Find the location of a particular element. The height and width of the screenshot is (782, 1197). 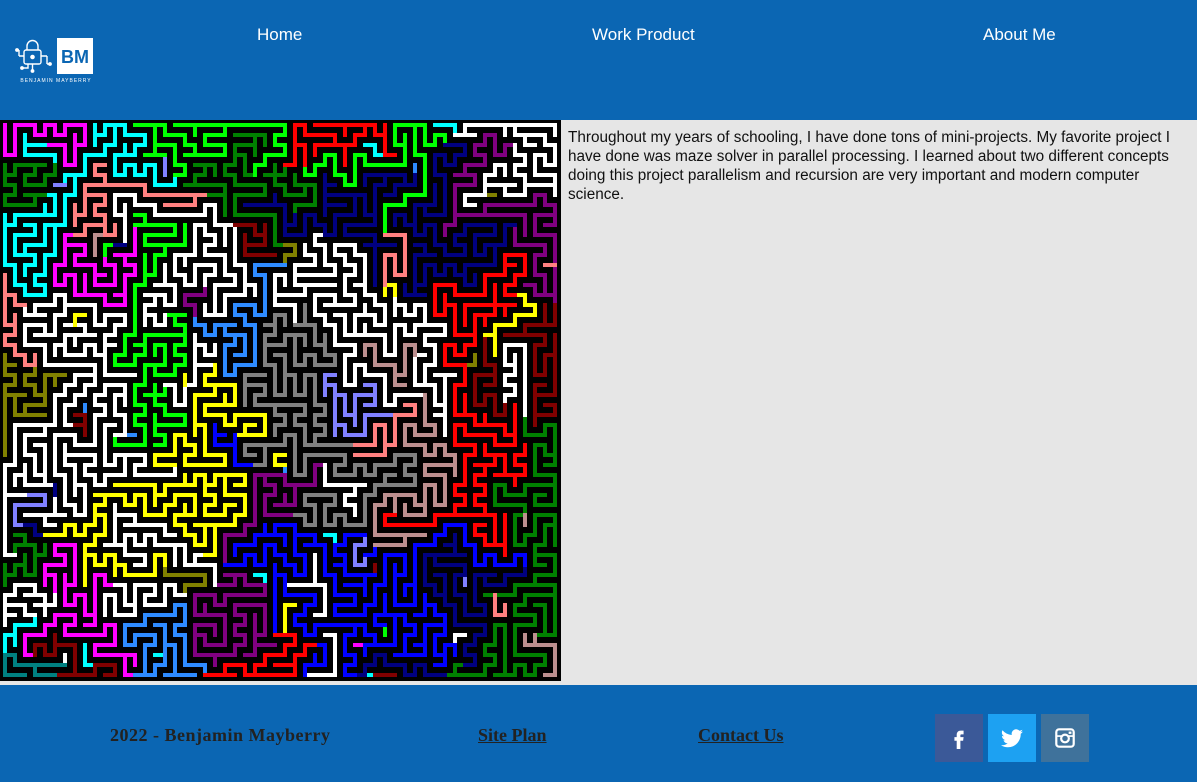

instagram-icon is located at coordinates (1065, 738).